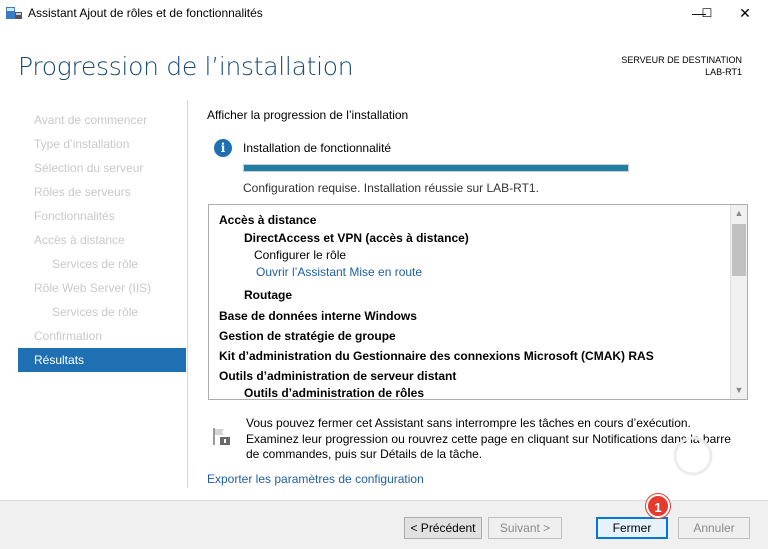  I want to click on result-configure-role: Configurer le rôle, so click(300, 255).